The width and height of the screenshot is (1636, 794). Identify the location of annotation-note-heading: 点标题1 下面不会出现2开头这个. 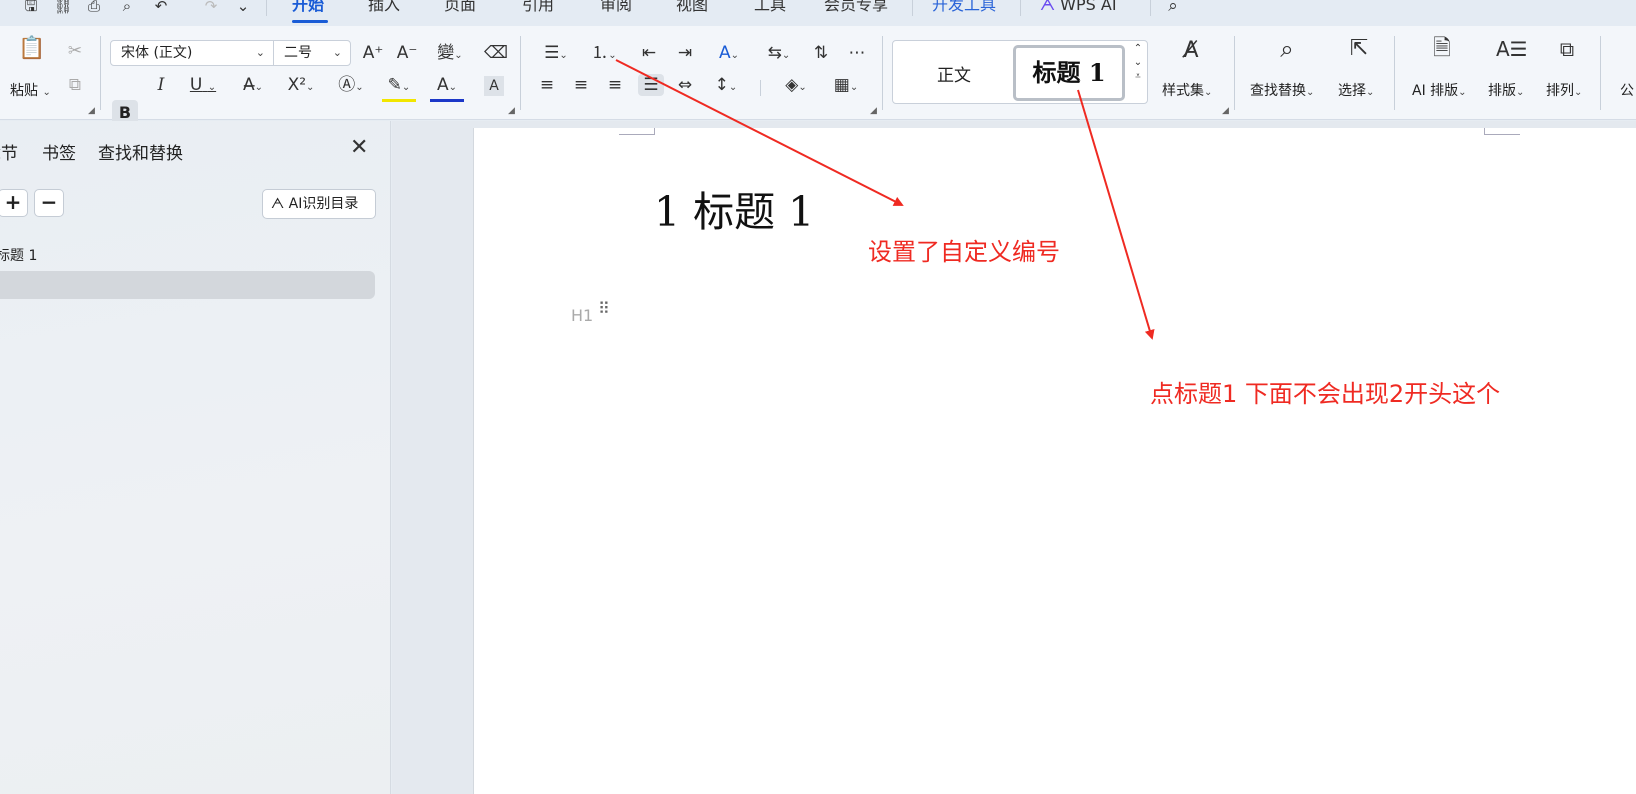
(1325, 394).